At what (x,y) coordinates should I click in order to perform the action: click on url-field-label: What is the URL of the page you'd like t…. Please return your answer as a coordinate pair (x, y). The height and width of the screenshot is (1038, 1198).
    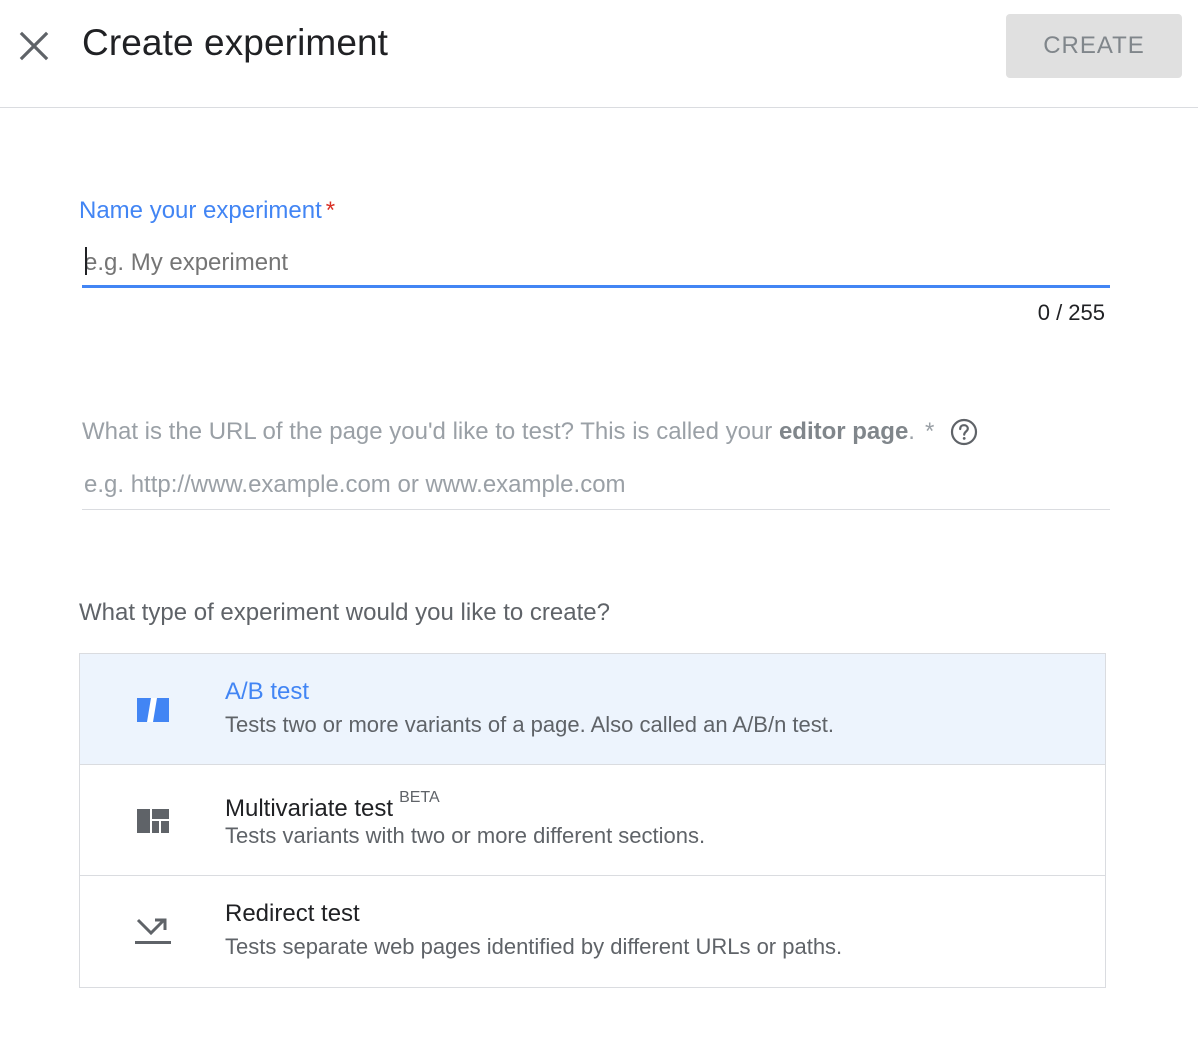
    Looking at the image, I should click on (530, 432).